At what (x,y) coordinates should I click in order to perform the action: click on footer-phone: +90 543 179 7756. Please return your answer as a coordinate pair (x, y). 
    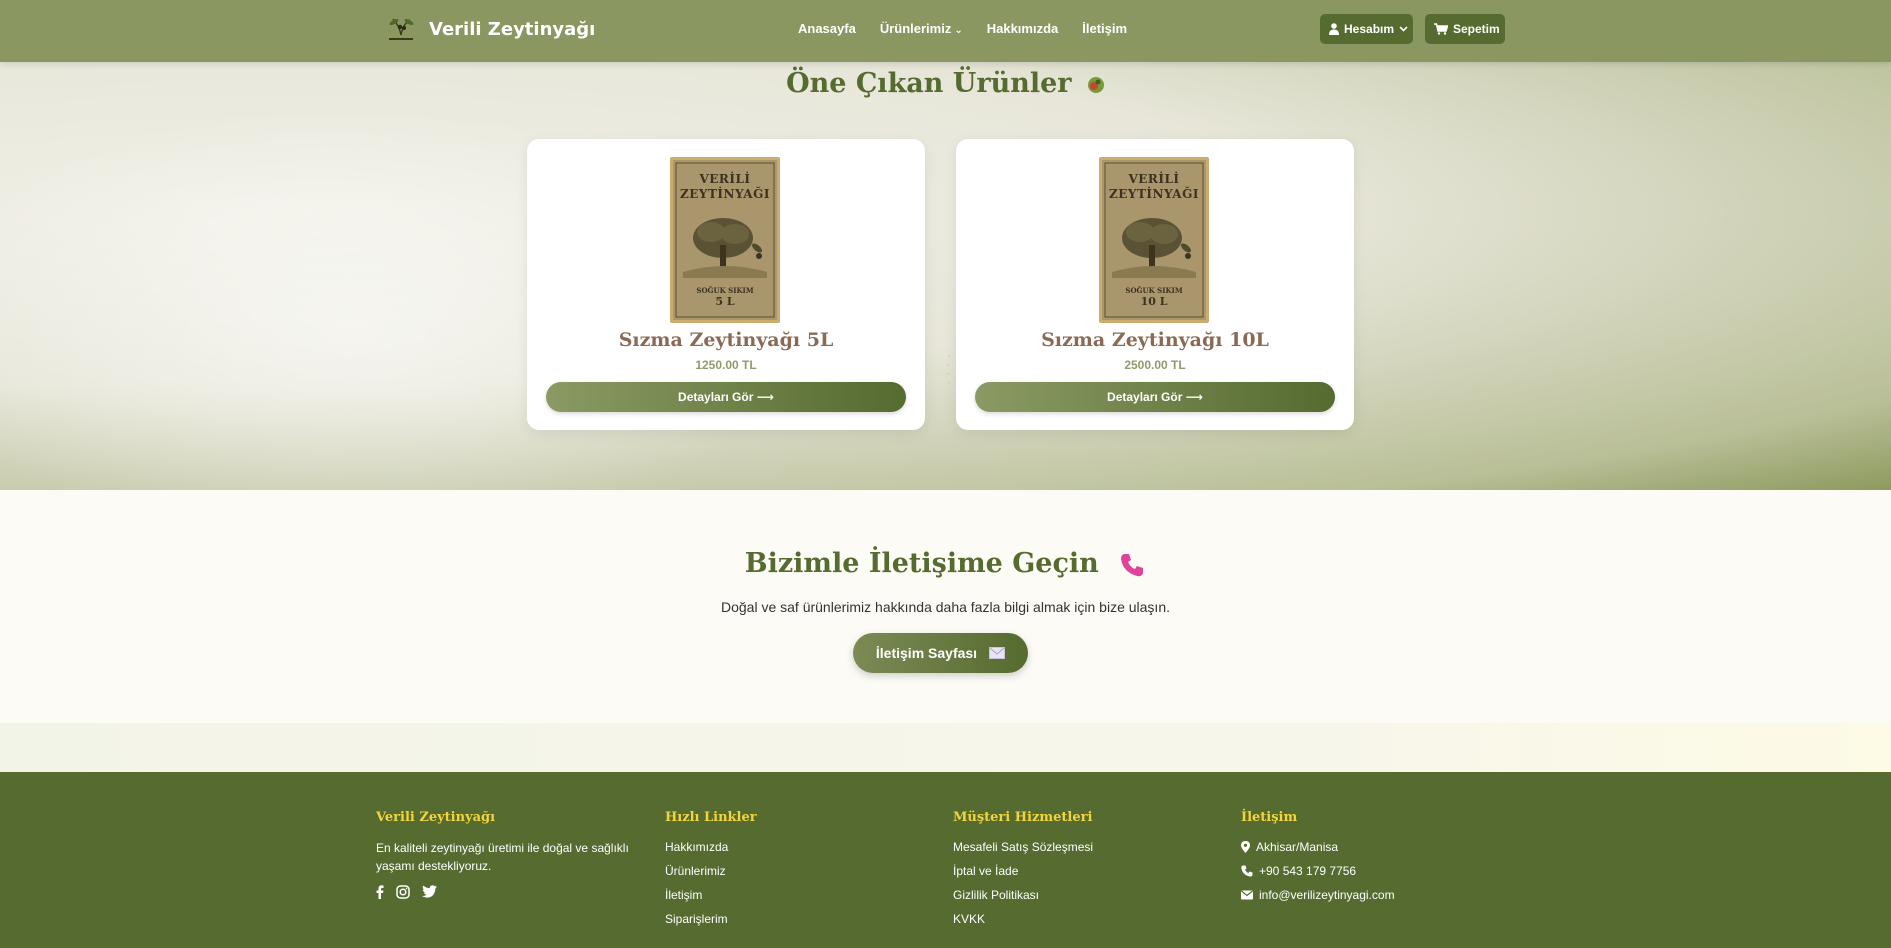
    Looking at the image, I should click on (1318, 871).